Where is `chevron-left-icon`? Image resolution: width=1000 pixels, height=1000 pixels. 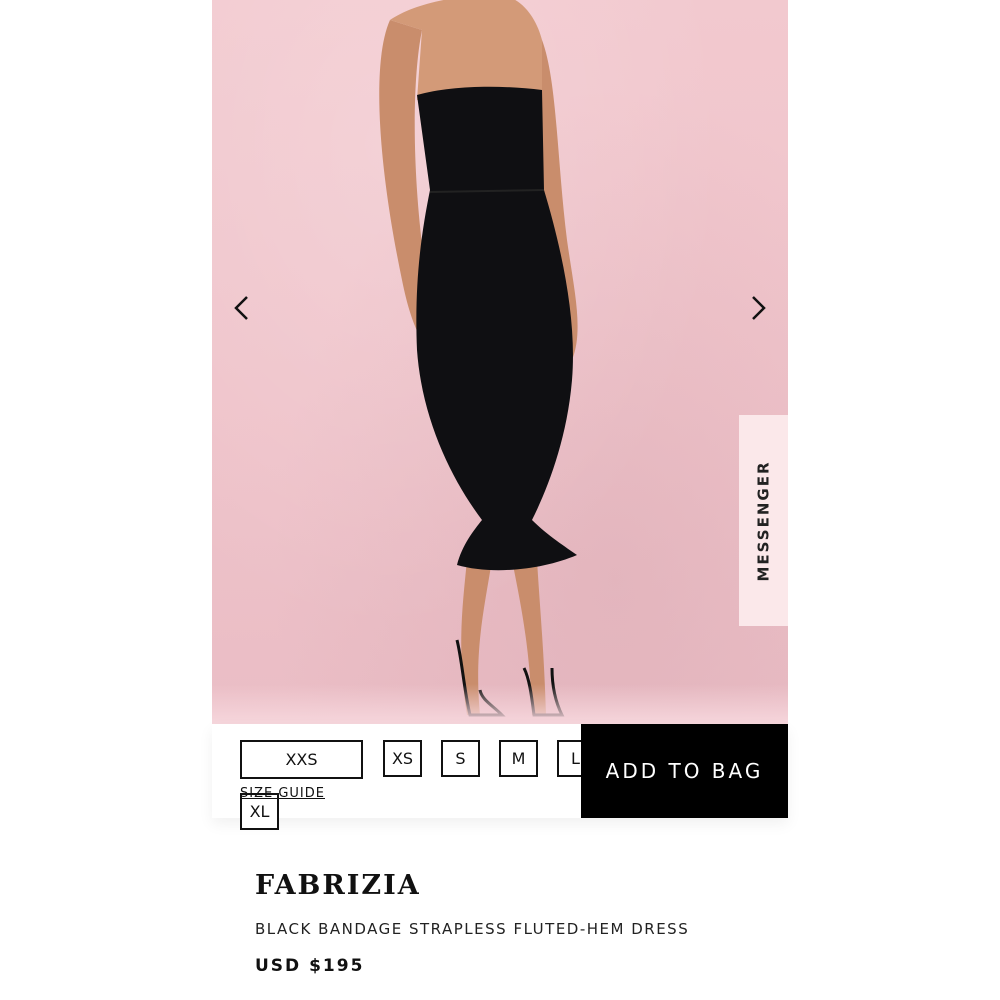
chevron-left-icon is located at coordinates (241, 308).